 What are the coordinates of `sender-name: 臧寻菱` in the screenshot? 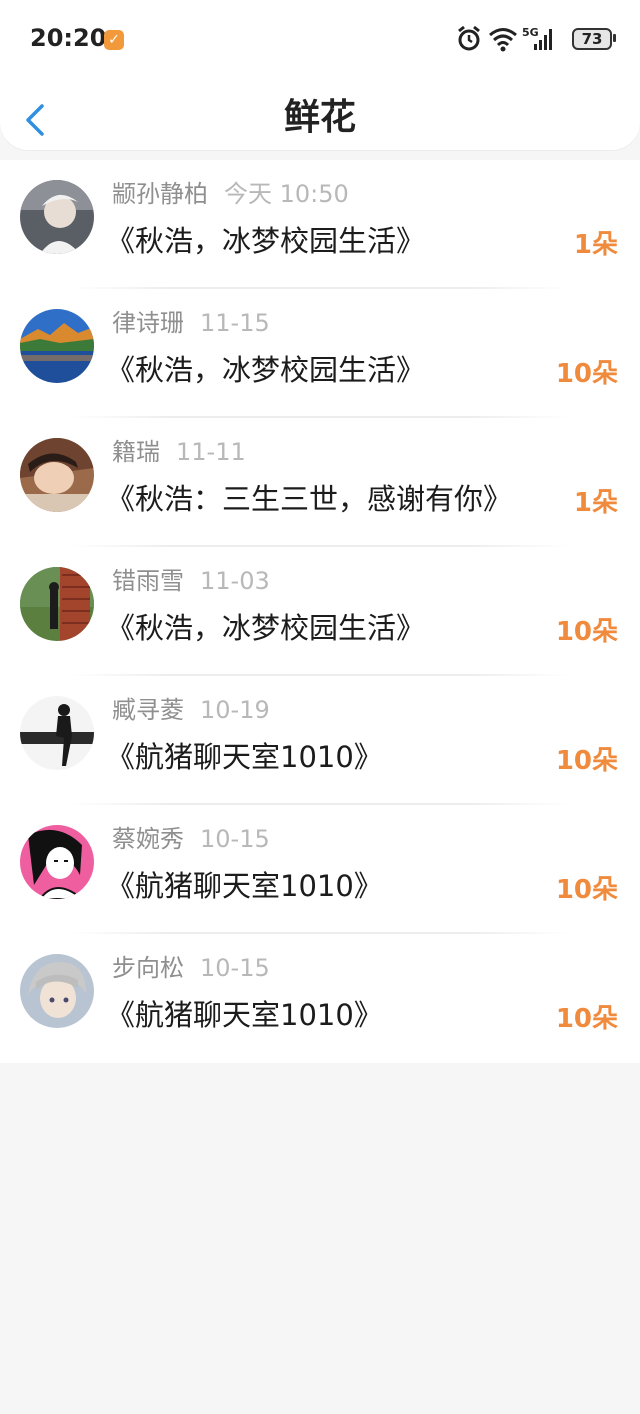 It's located at (148, 710).